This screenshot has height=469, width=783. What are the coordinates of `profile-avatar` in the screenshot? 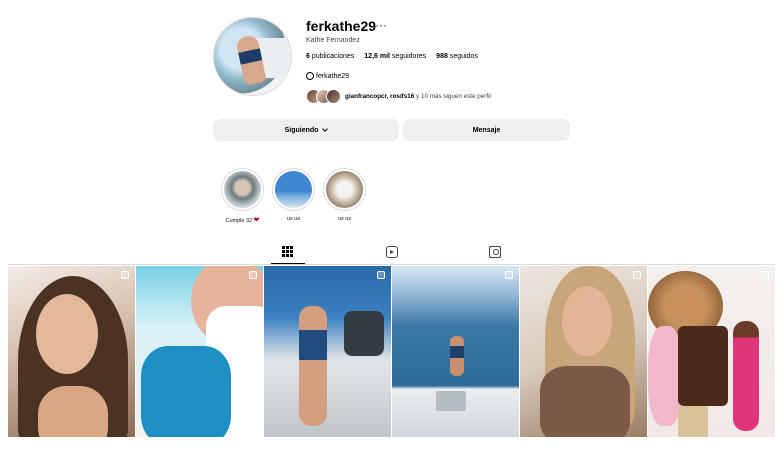 It's located at (252, 56).